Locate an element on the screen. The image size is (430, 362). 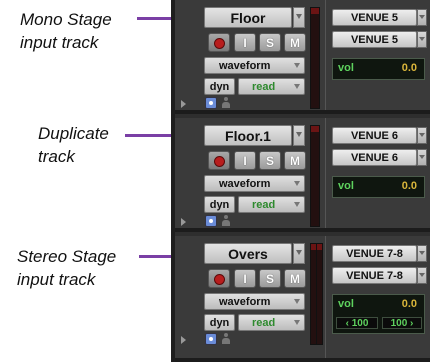
track-name-button: Floor is located at coordinates (248, 17).